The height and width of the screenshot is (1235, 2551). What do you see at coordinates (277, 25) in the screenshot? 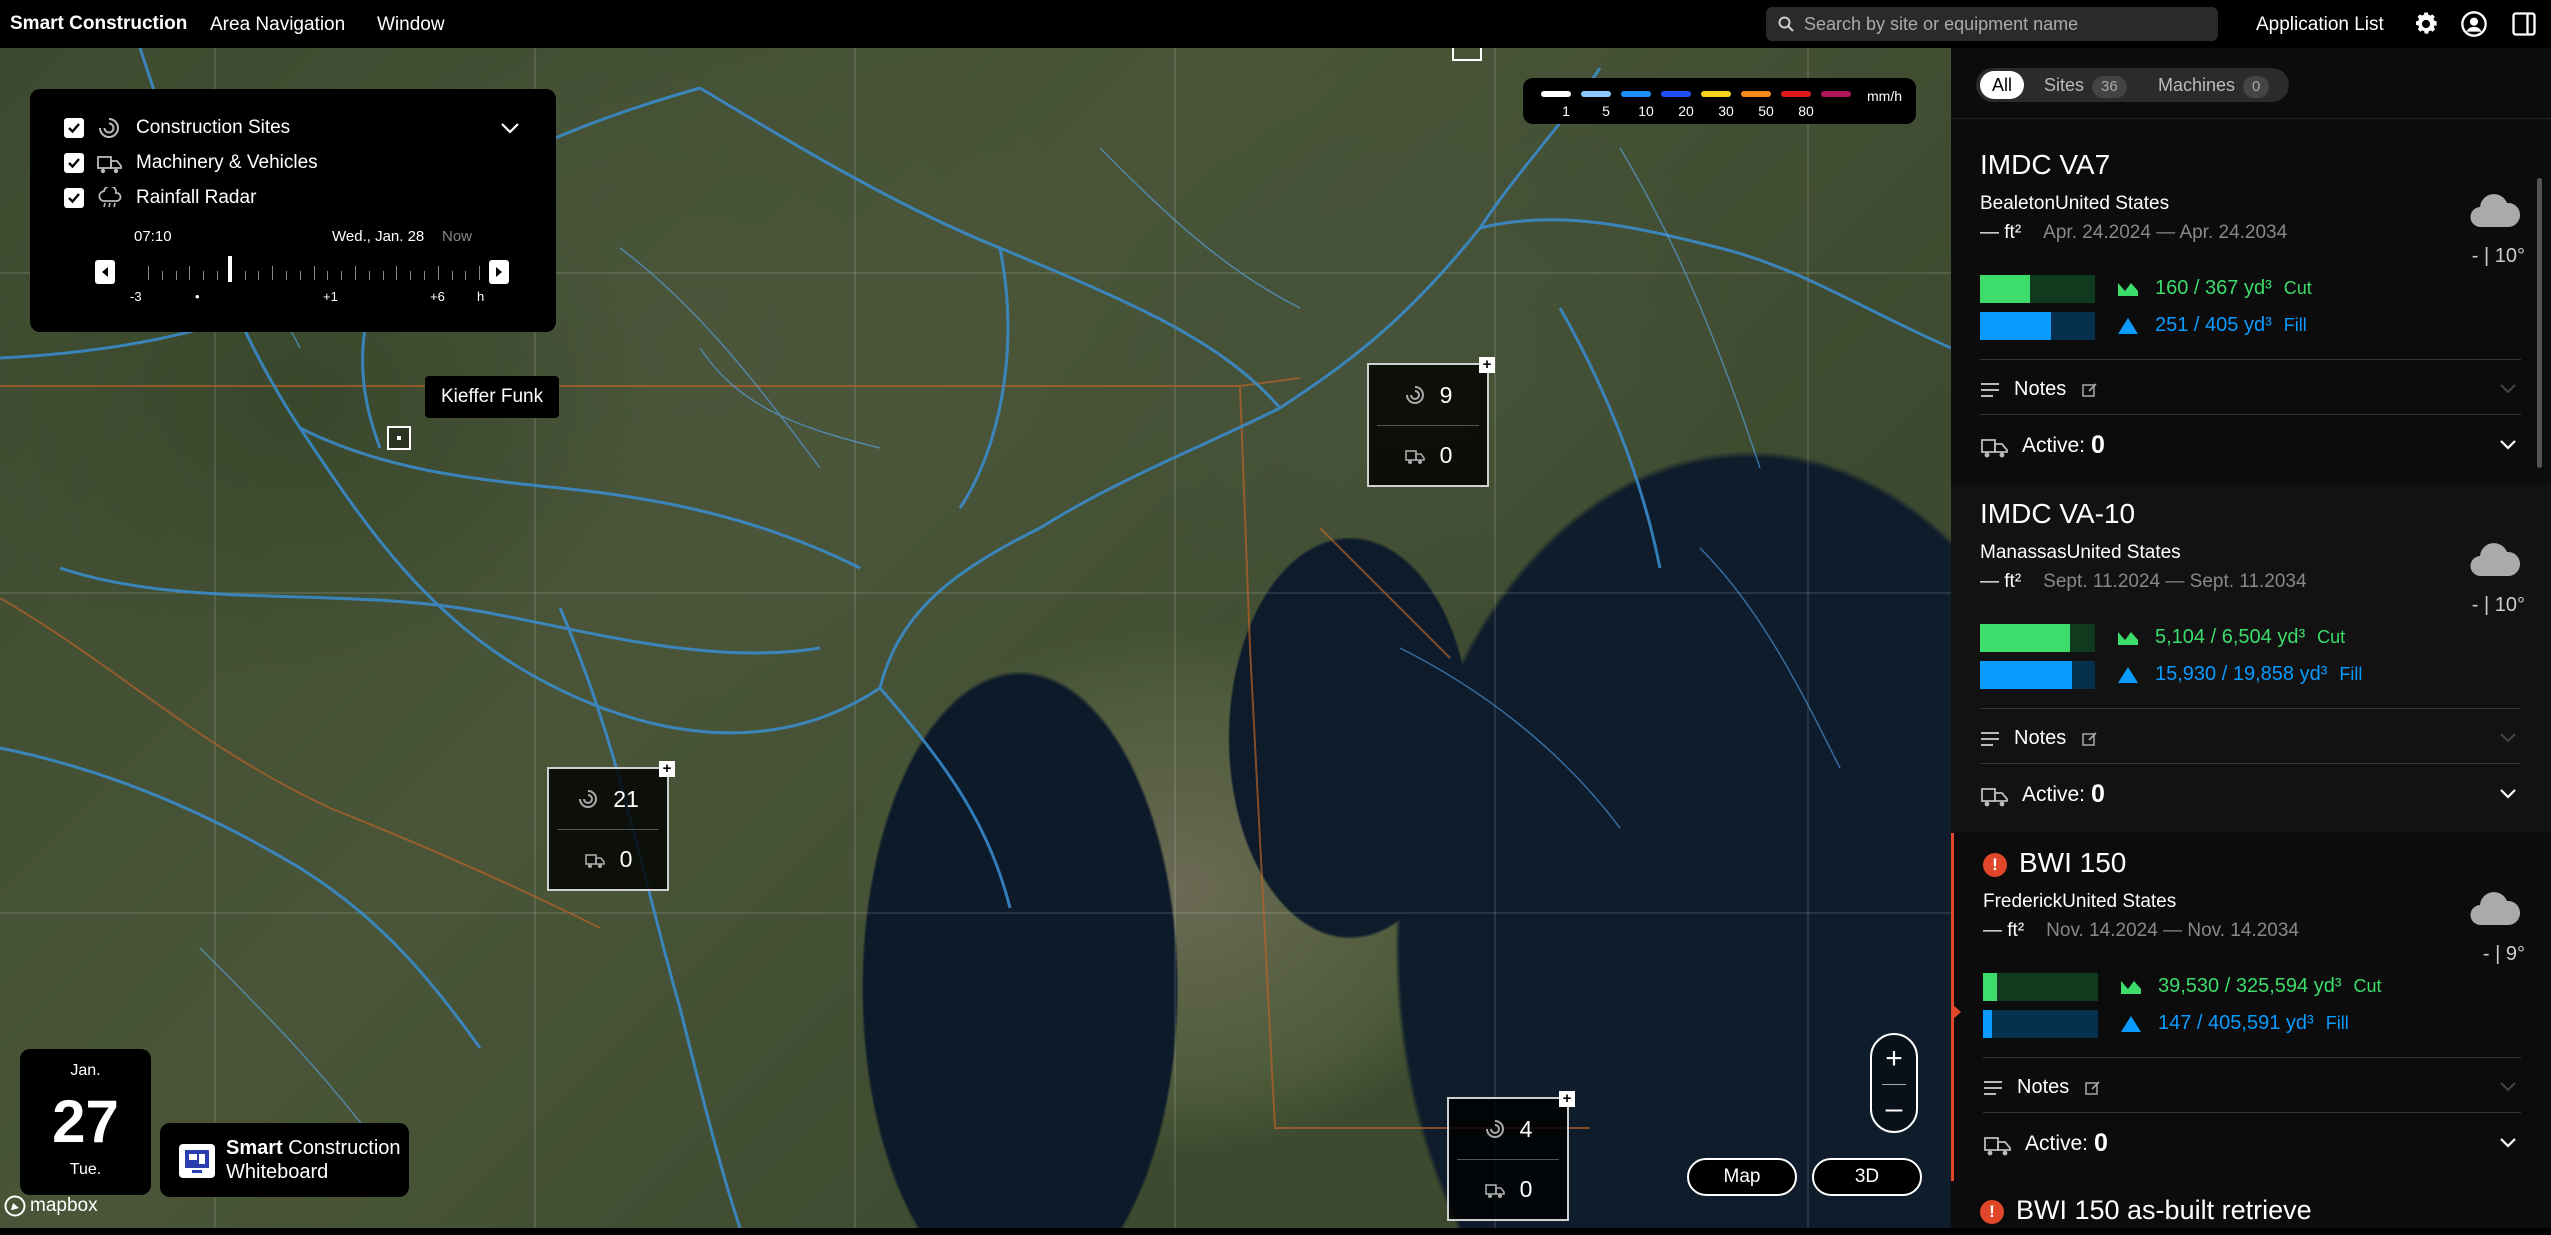
I see `nav-area-navigation: Area Navigation` at bounding box center [277, 25].